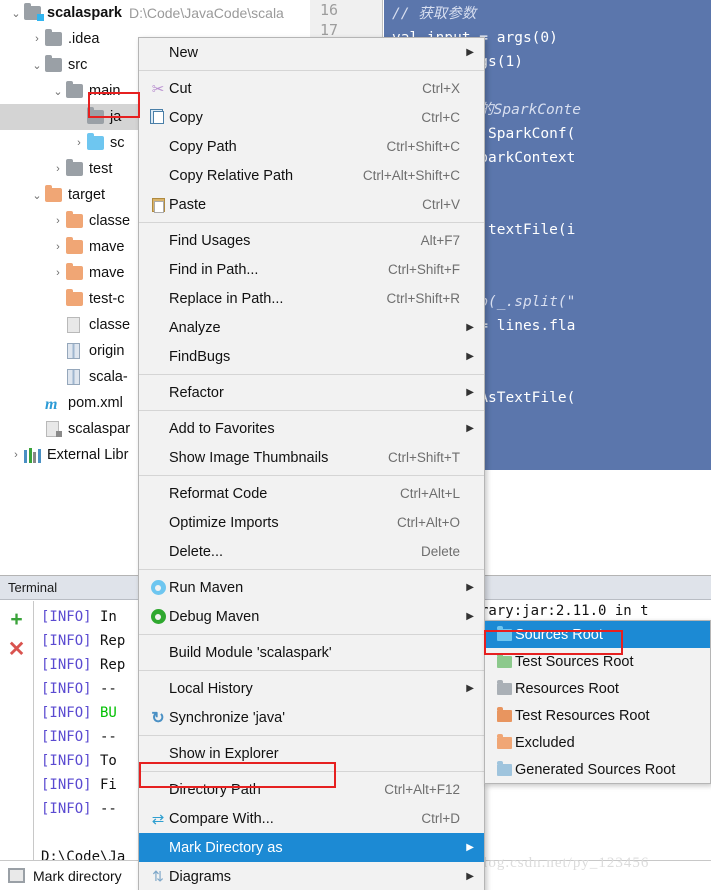 The height and width of the screenshot is (890, 711). I want to click on menu-item-synchronize-java: ↻ Synchronize 'java', so click(311, 717).